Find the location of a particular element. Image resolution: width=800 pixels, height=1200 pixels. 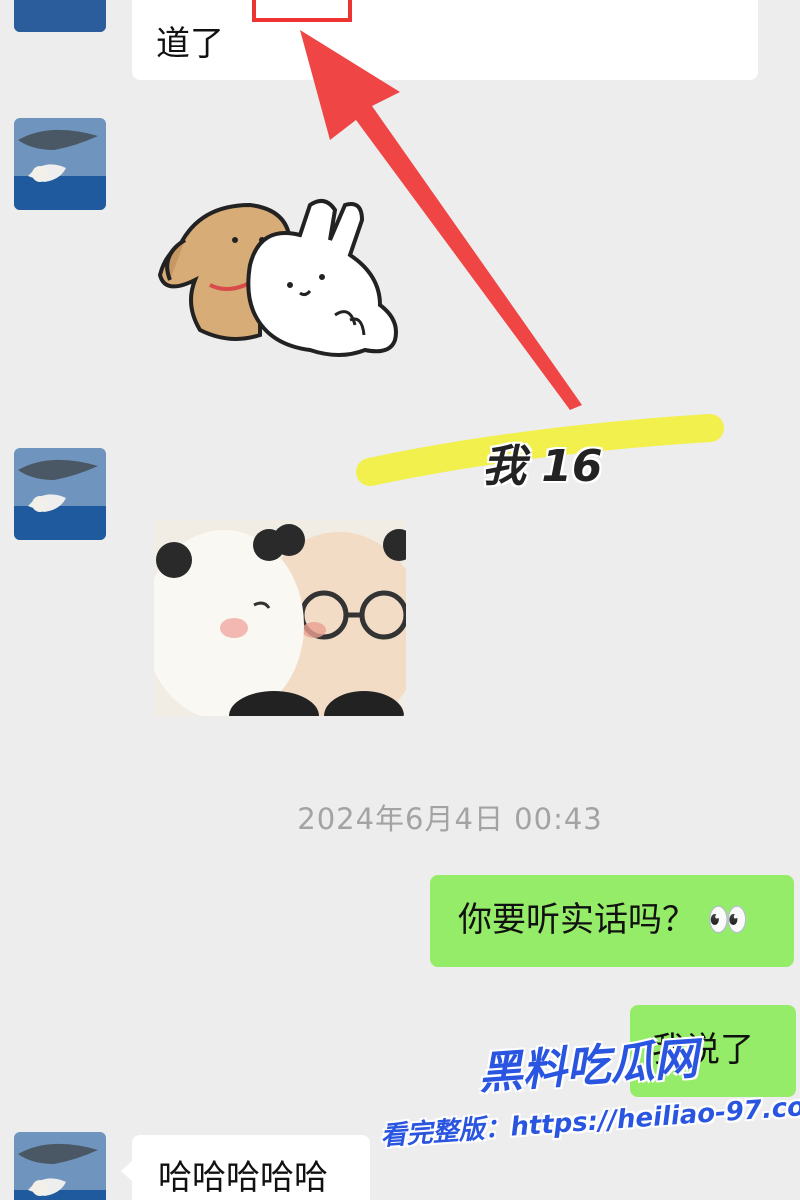

sent-message-bubble: 你要听实话吗？ 👀 is located at coordinates (612, 921).